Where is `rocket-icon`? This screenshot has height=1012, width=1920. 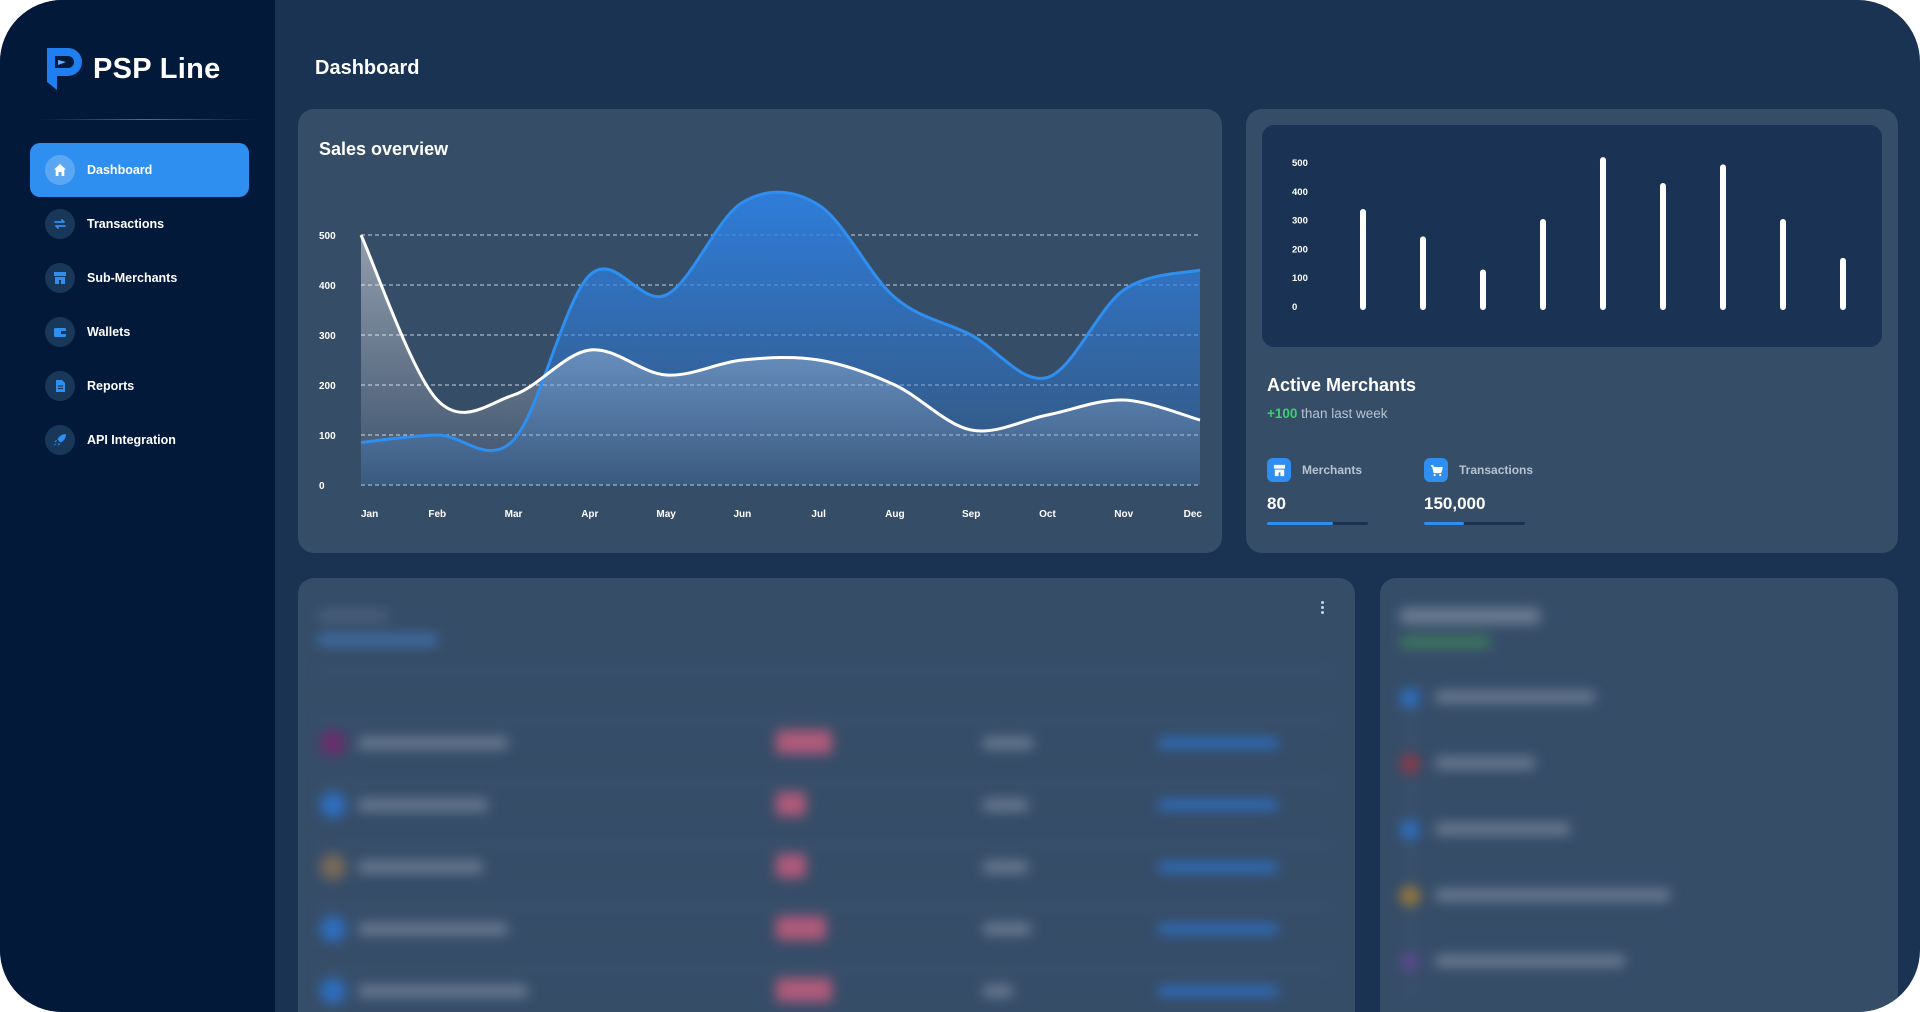 rocket-icon is located at coordinates (60, 440).